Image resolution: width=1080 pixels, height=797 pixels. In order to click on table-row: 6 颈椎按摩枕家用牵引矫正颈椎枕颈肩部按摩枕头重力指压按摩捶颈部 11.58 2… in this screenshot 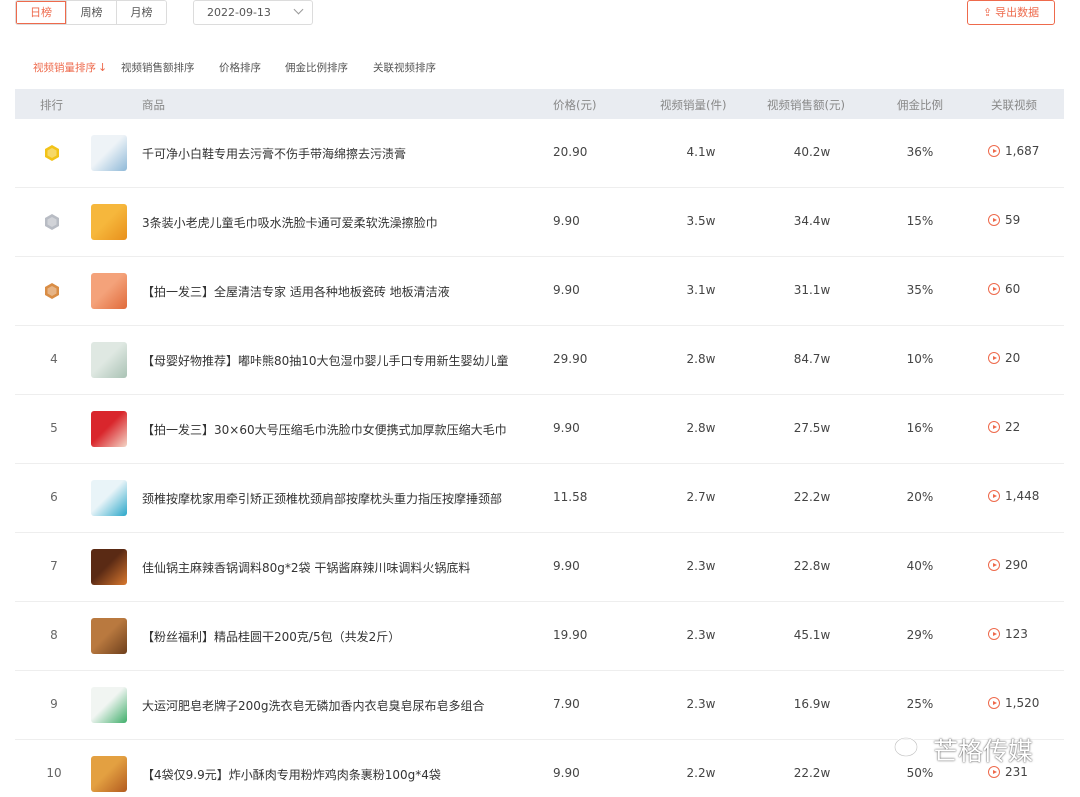, I will do `click(539, 498)`.